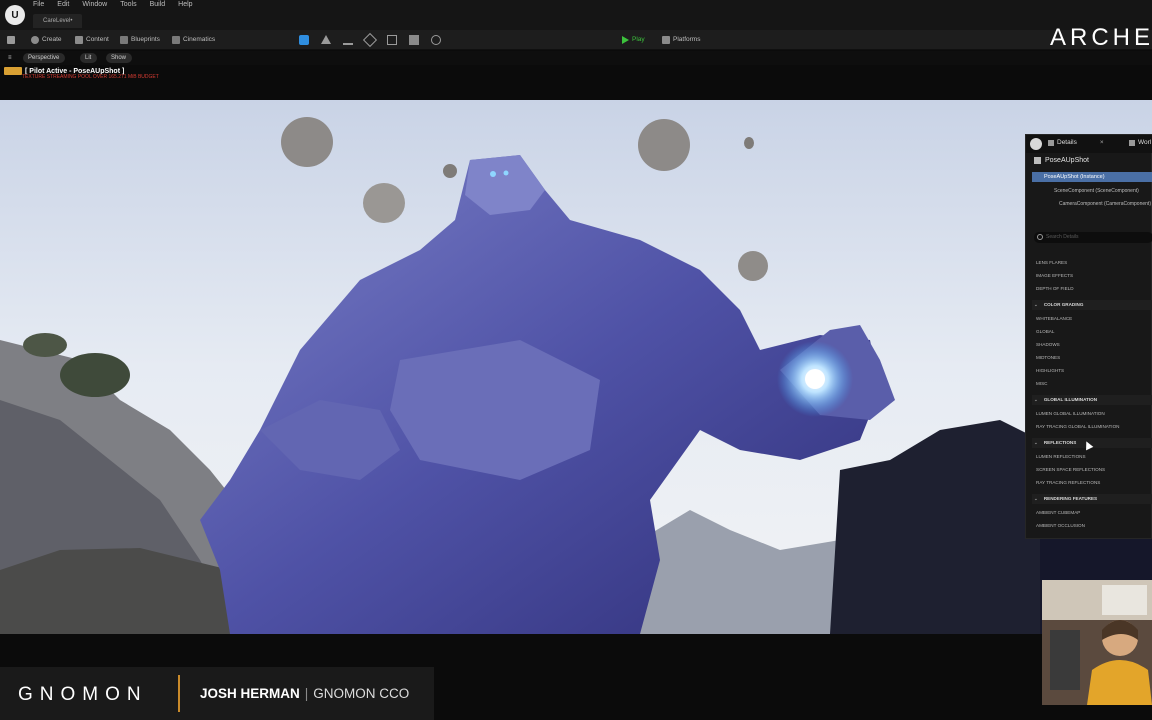 The image size is (1152, 720). I want to click on selected-instance-row: PoseAUpShot (Instance), so click(1092, 177).